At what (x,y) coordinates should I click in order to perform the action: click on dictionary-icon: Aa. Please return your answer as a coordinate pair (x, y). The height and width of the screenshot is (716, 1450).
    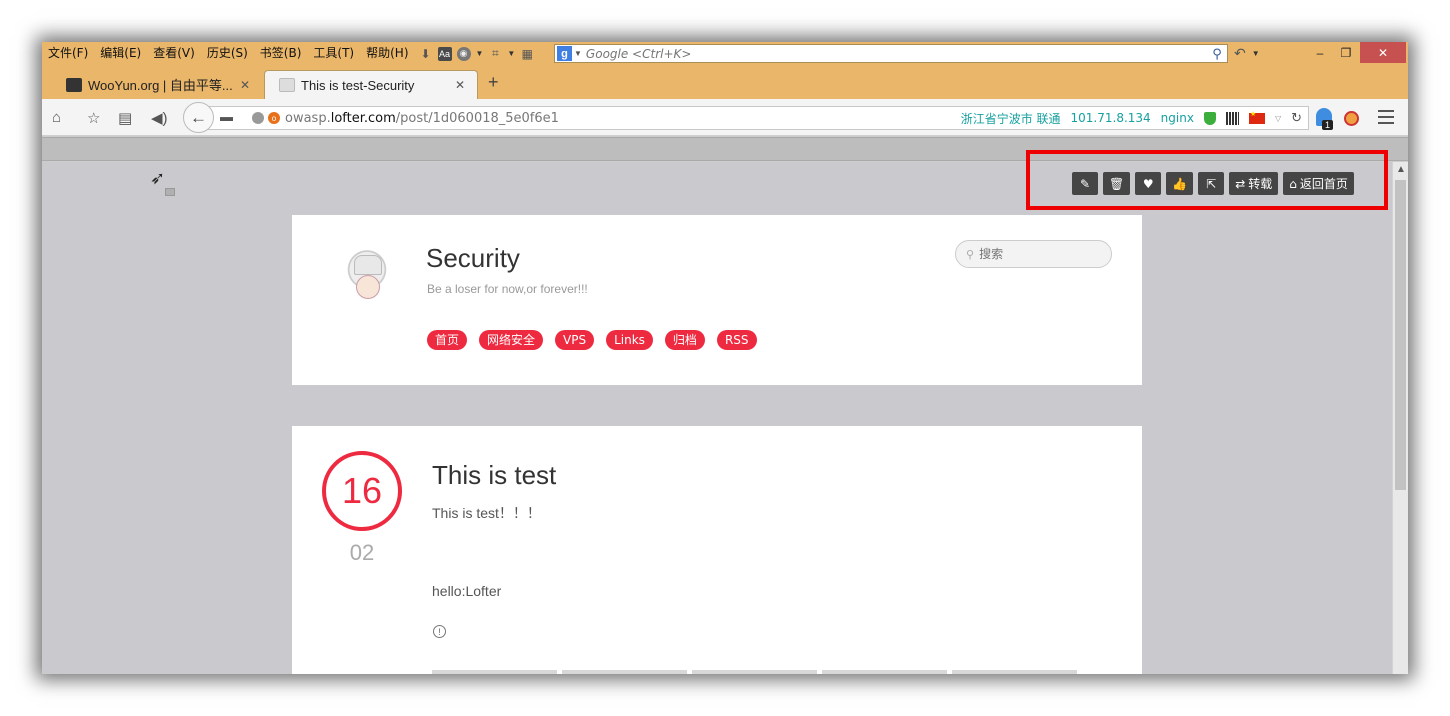
    Looking at the image, I should click on (444, 53).